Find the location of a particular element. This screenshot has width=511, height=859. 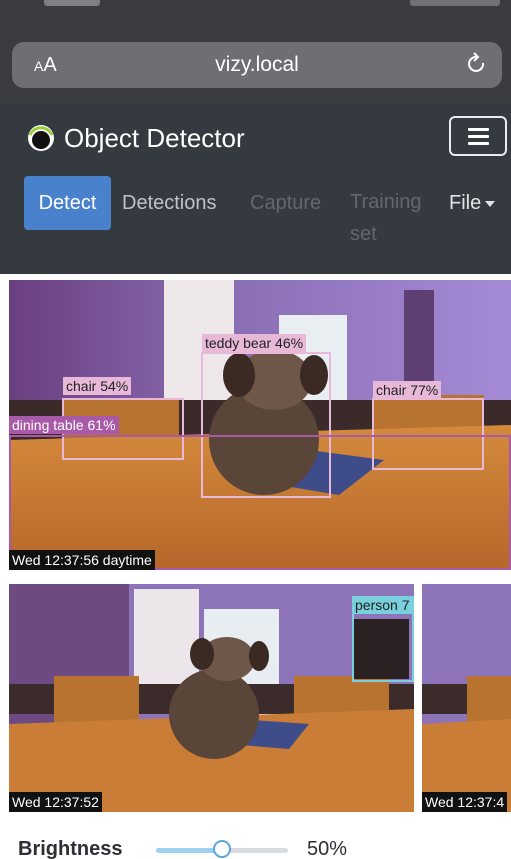

menu-toggle-button is located at coordinates (478, 136).